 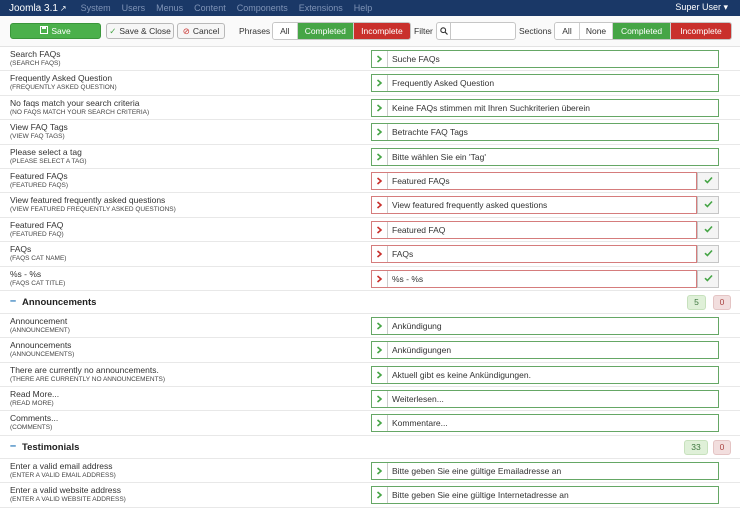 I want to click on phrase-key: (SEARCH FAQS), so click(x=35, y=63).